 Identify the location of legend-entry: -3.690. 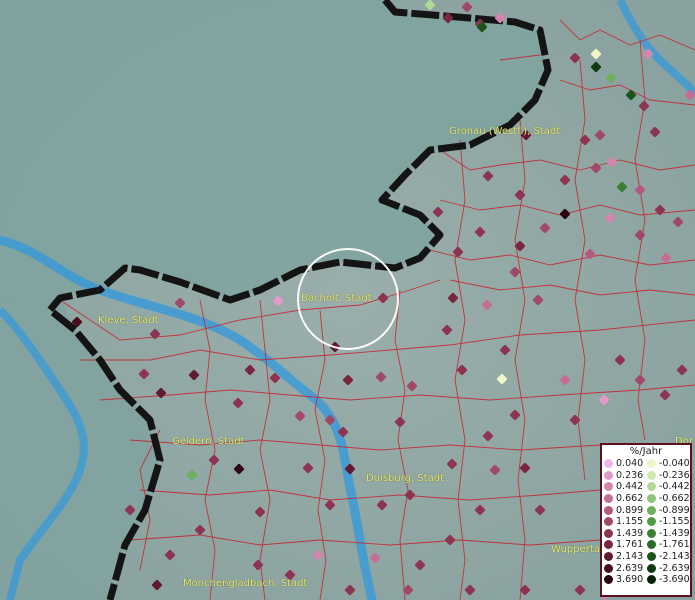
(668, 580).